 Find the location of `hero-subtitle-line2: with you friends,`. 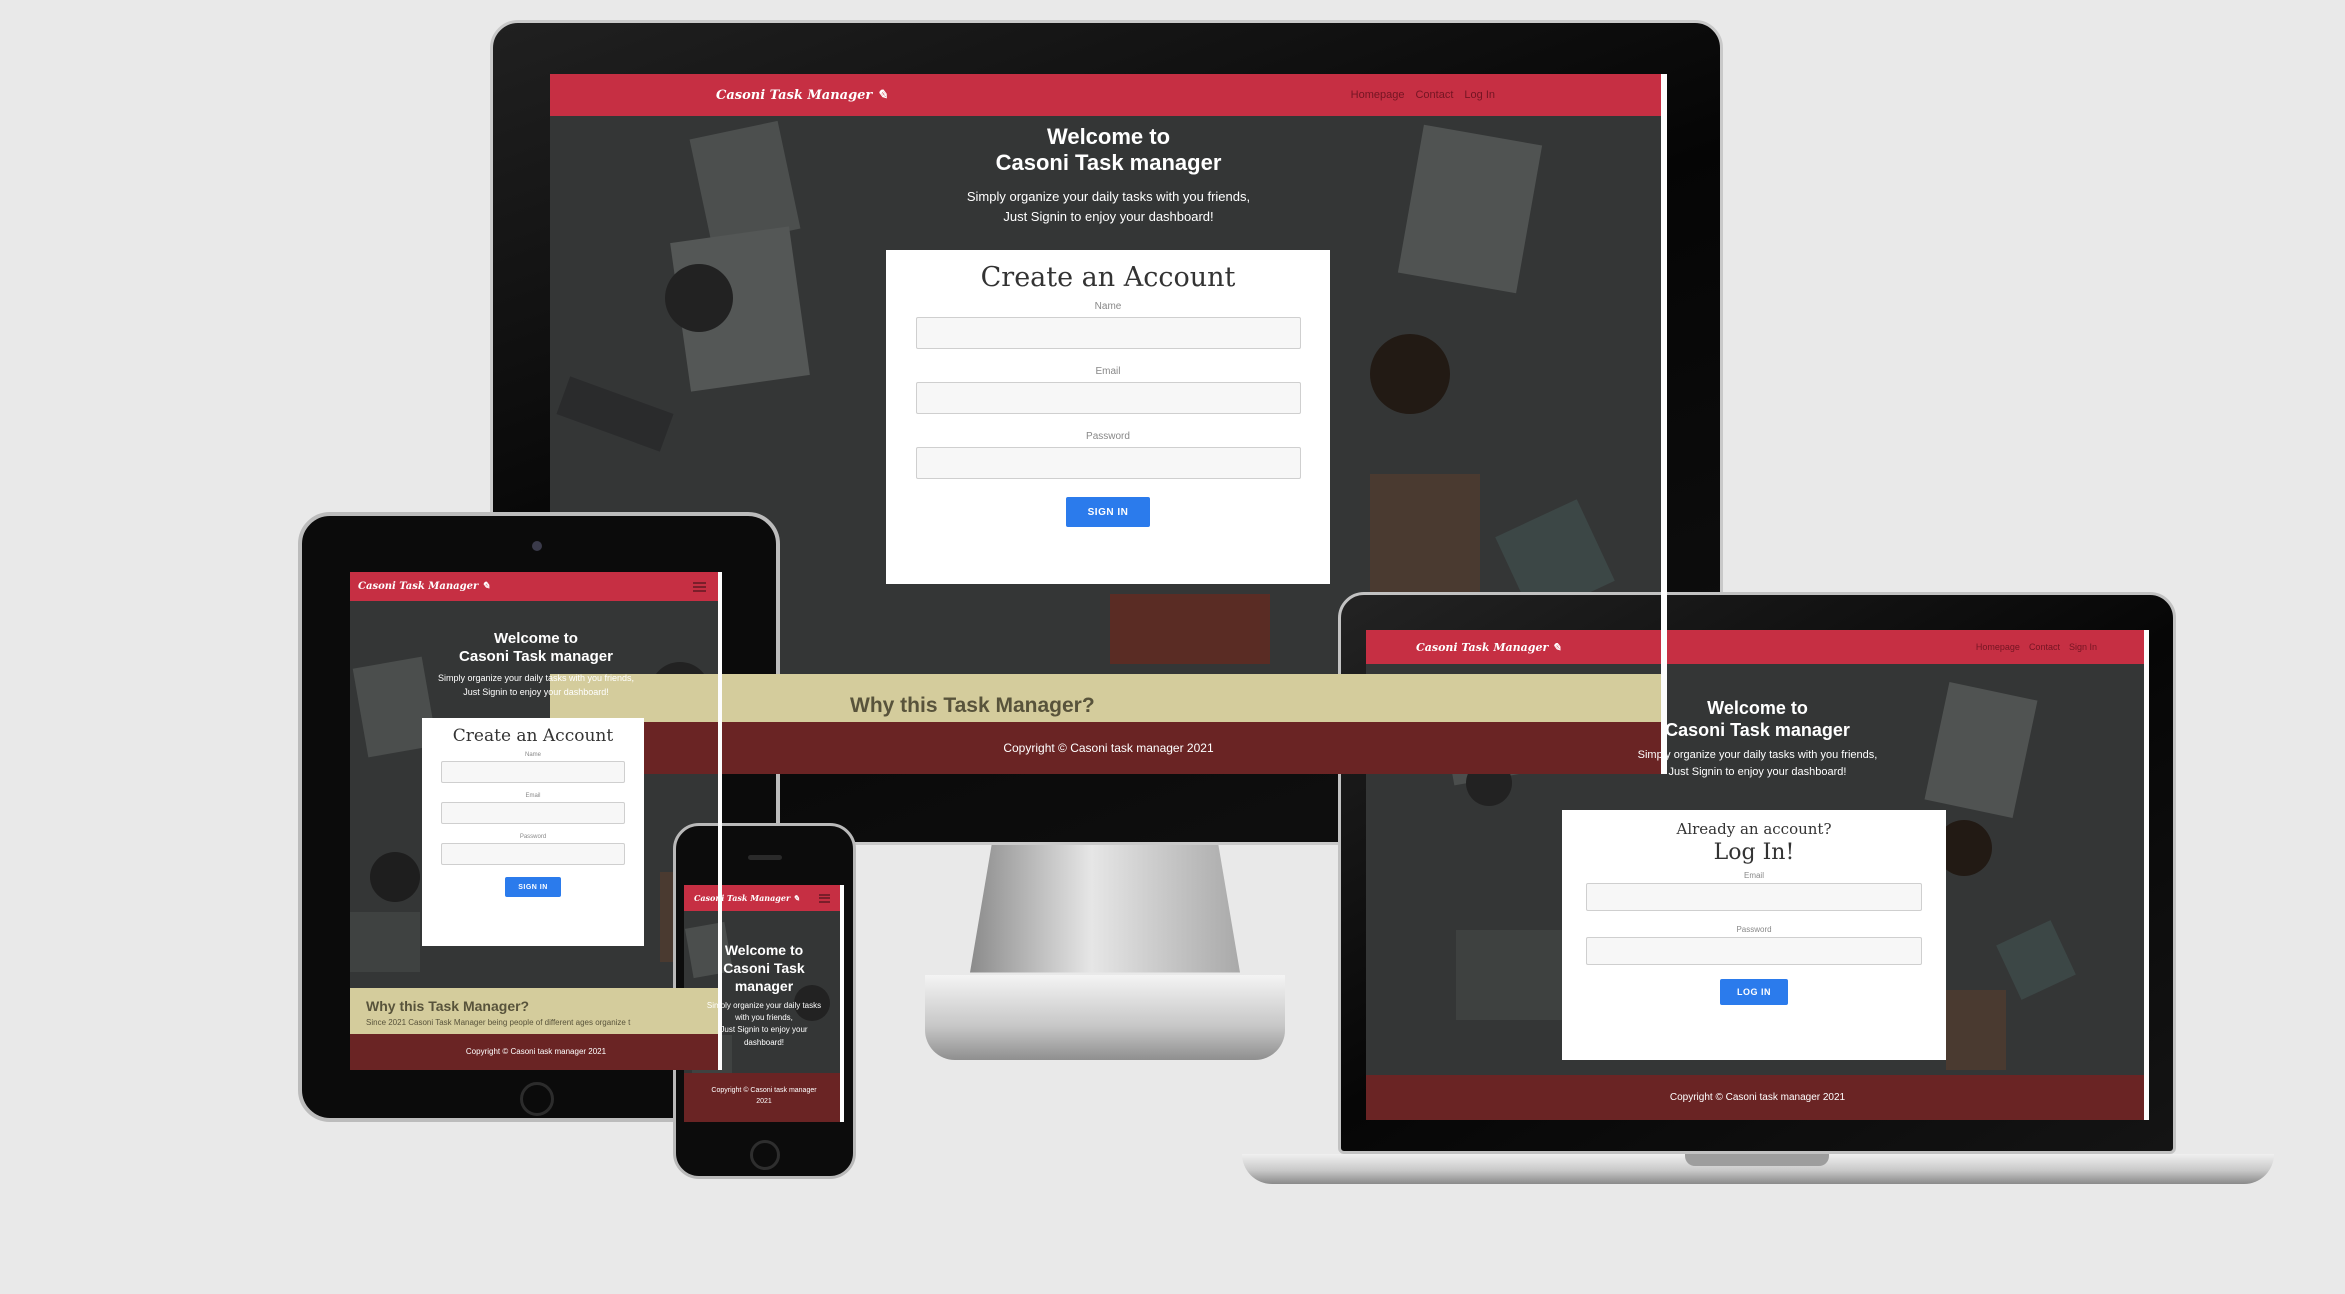

hero-subtitle-line2: with you friends, is located at coordinates (764, 1017).